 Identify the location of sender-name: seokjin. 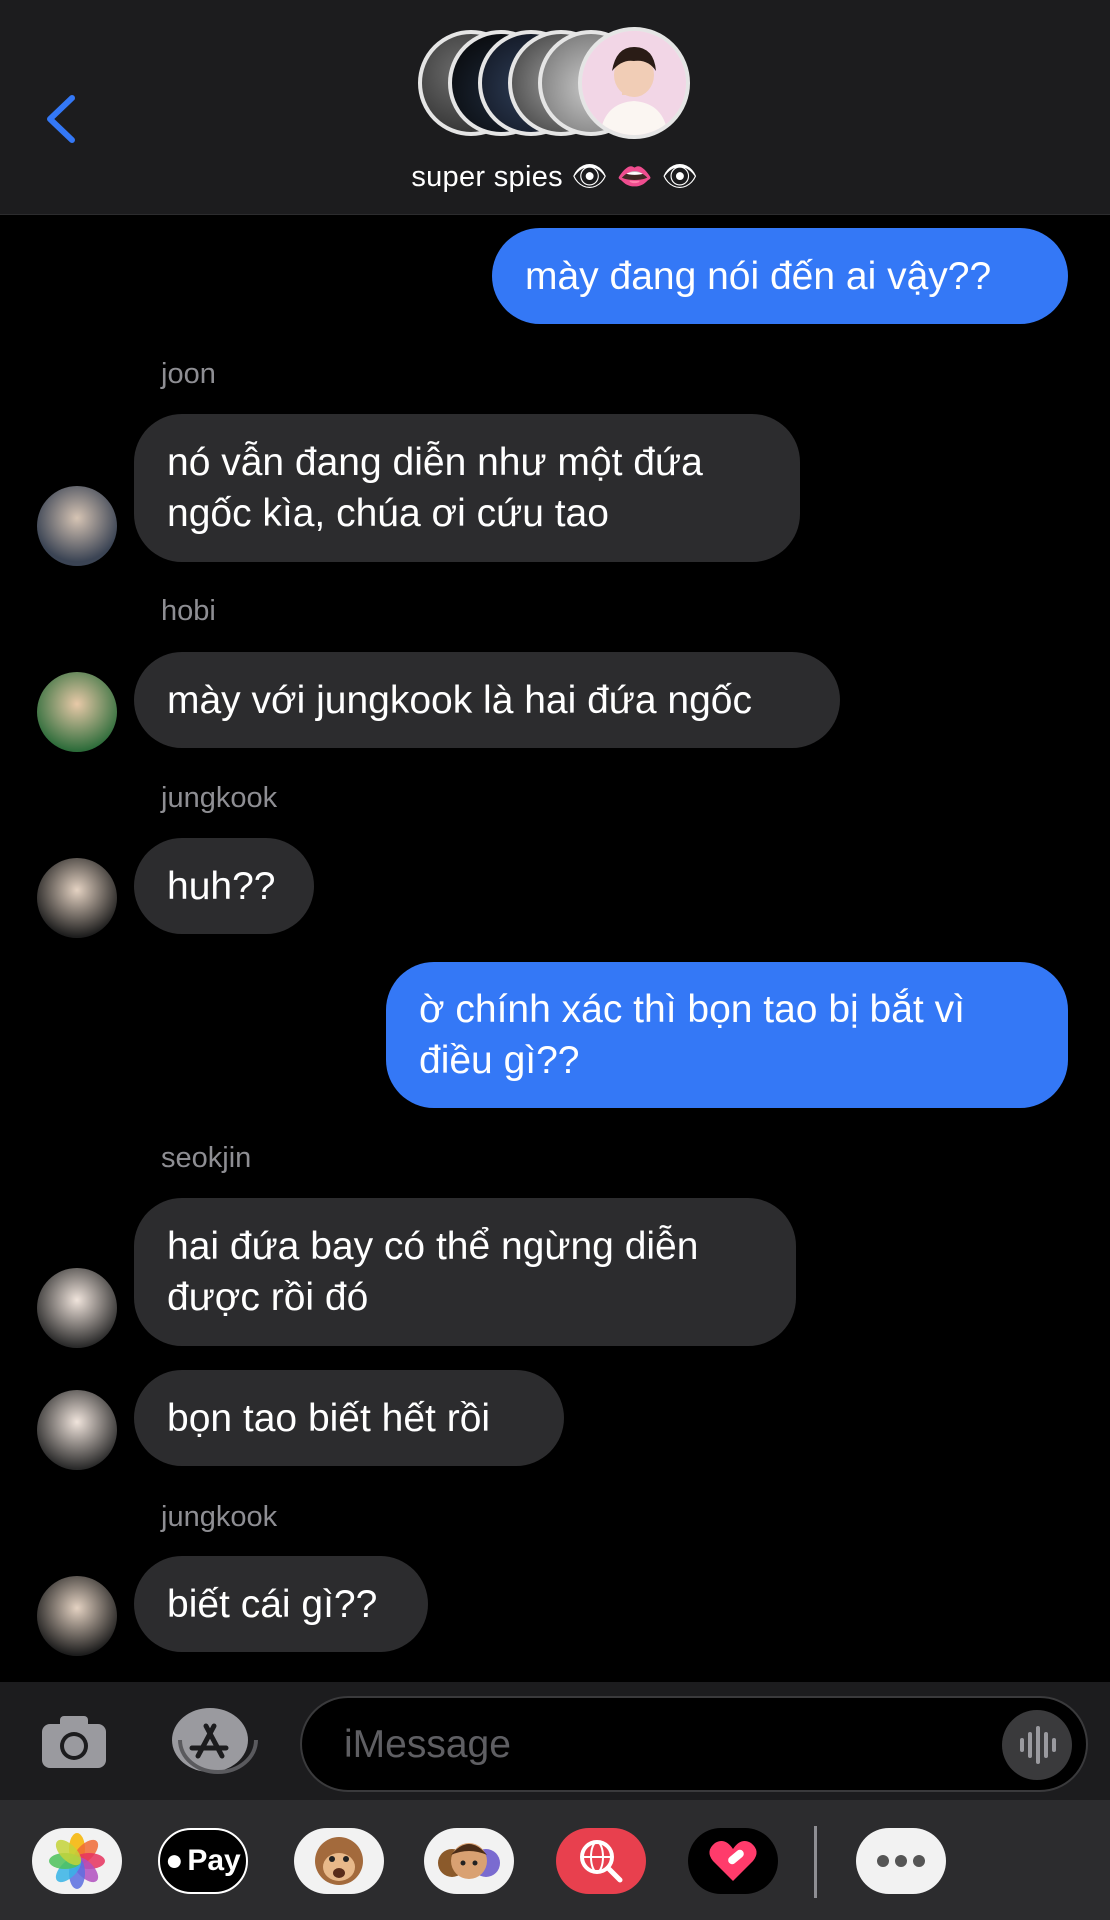
(206, 1158).